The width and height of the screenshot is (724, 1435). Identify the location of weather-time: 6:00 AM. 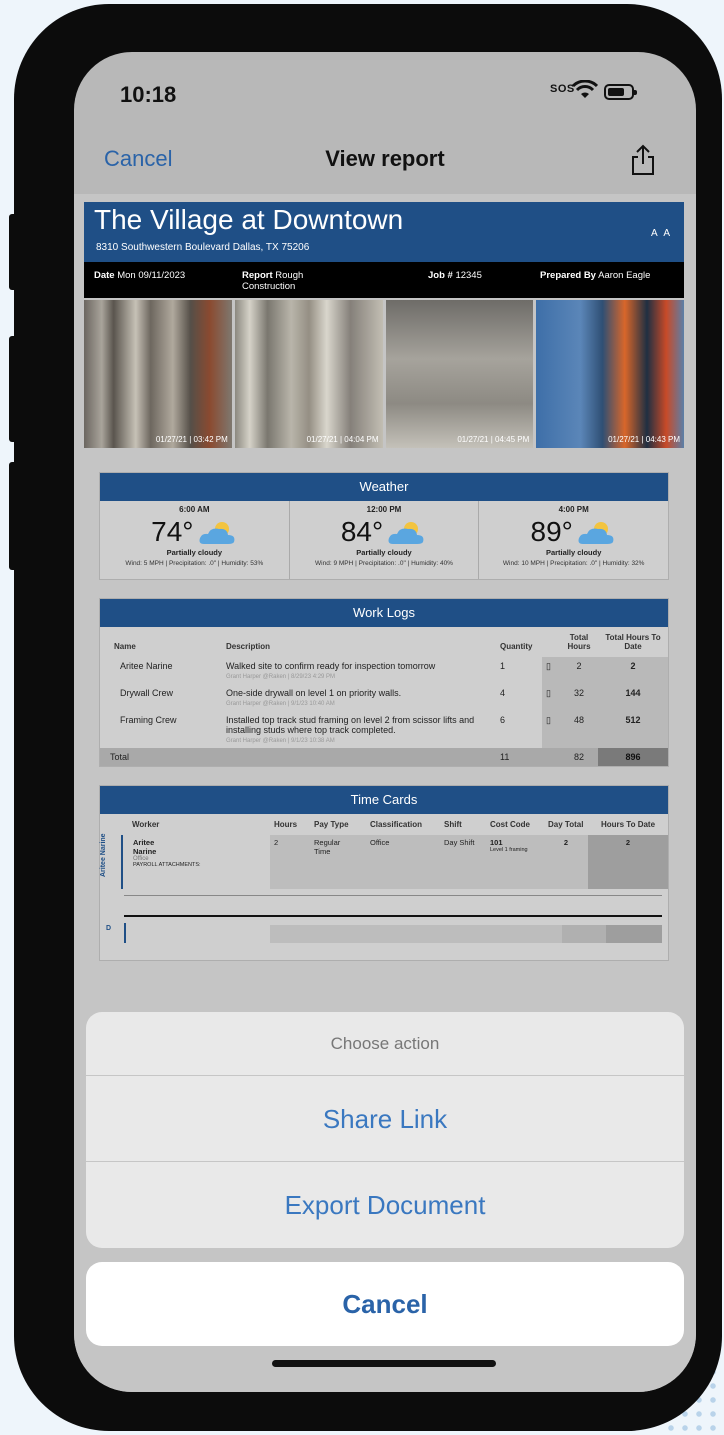
(194, 509).